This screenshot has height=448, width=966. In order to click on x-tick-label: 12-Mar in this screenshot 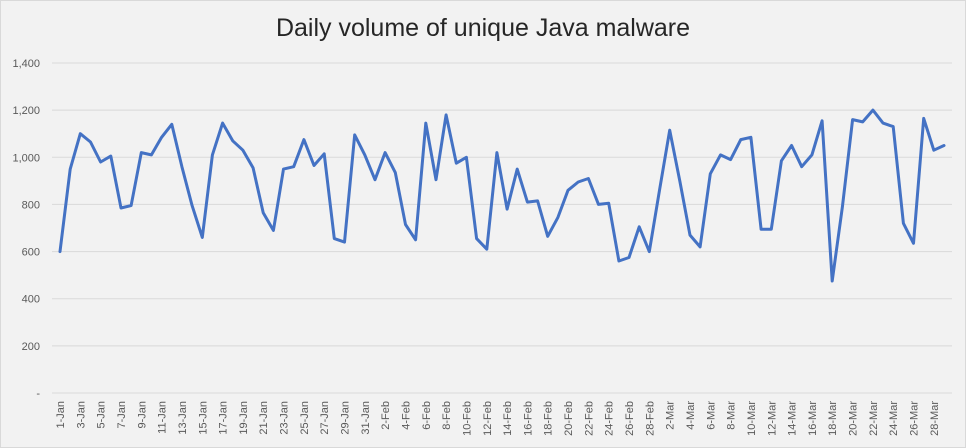, I will do `click(772, 418)`.